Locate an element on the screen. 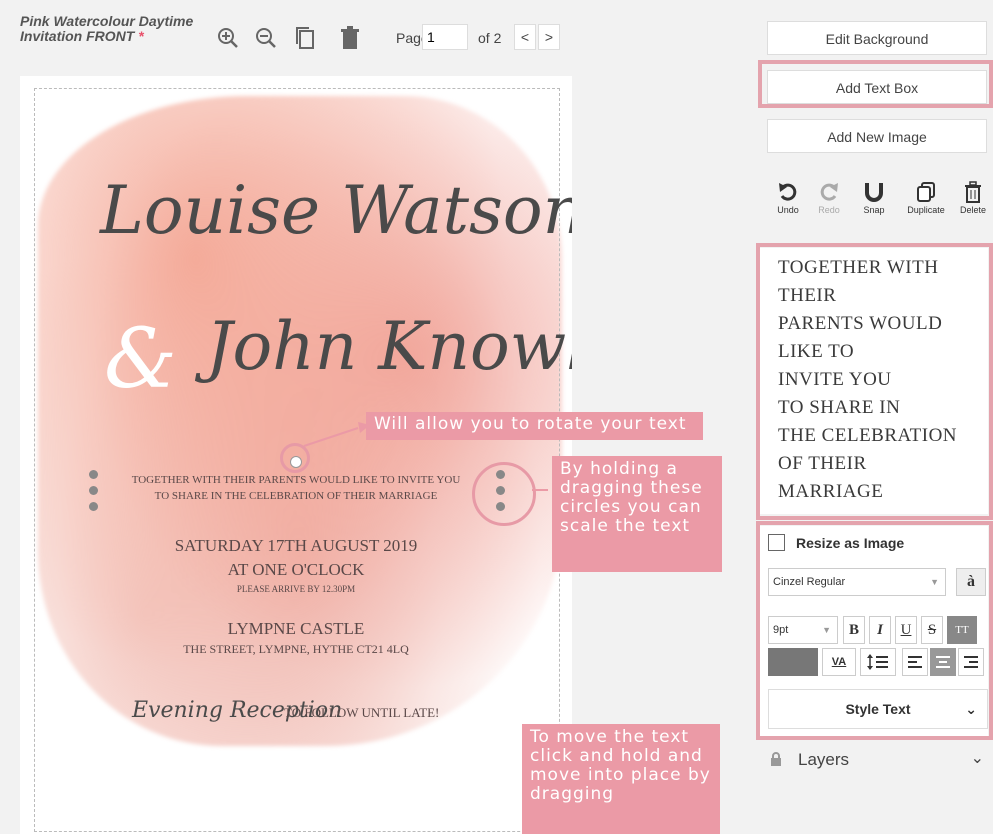 The image size is (993, 834). edit-background-button: Edit Background is located at coordinates (877, 38).